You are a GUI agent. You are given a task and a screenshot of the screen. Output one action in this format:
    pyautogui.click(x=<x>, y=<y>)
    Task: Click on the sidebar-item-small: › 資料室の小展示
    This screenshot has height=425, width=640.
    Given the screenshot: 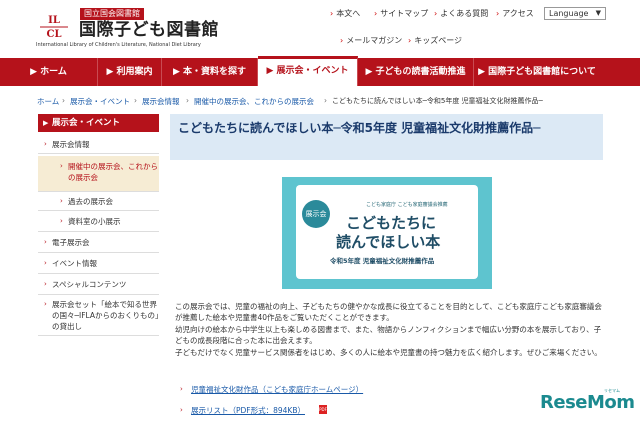 What is the action you would take?
    pyautogui.click(x=98, y=222)
    